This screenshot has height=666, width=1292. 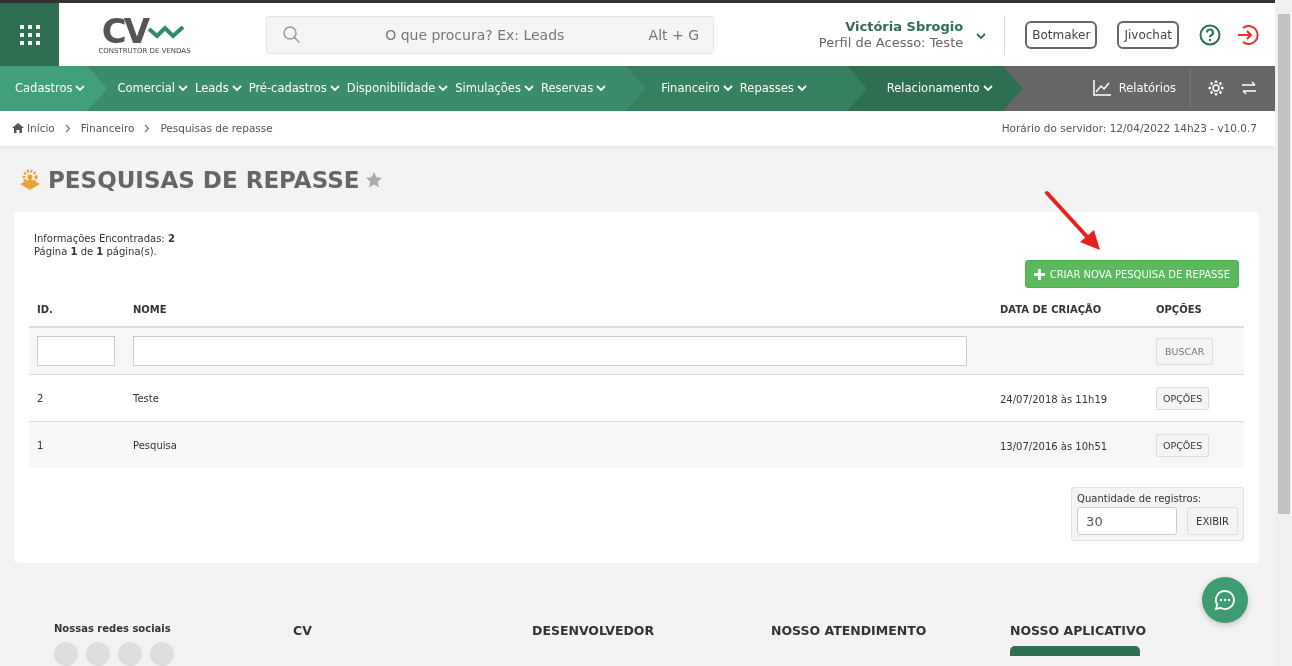 What do you see at coordinates (30, 180) in the screenshot?
I see `gear-box-icon` at bounding box center [30, 180].